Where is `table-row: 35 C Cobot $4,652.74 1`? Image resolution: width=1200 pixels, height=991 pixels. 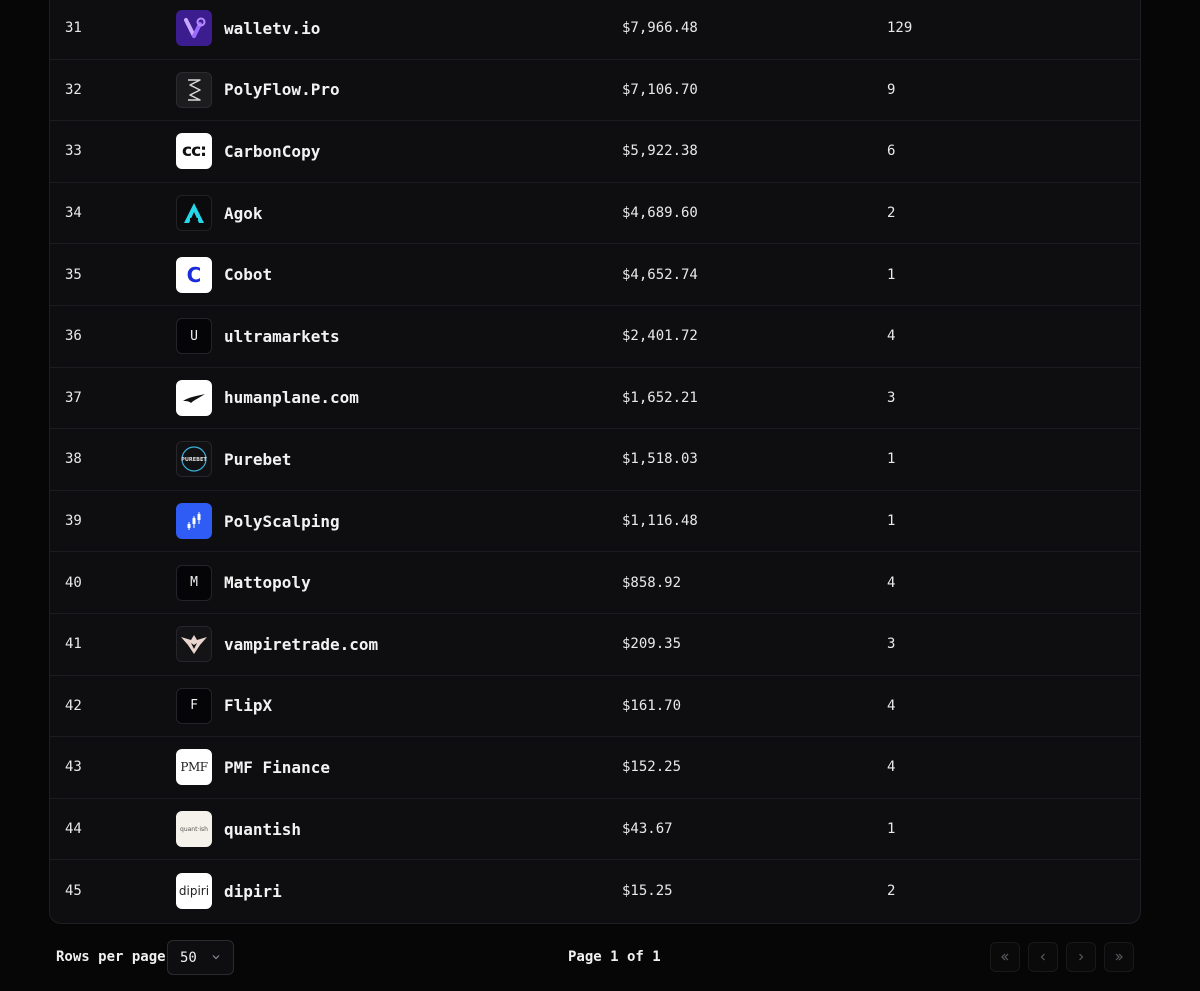
table-row: 35 C Cobot $4,652.74 1 is located at coordinates (595, 275).